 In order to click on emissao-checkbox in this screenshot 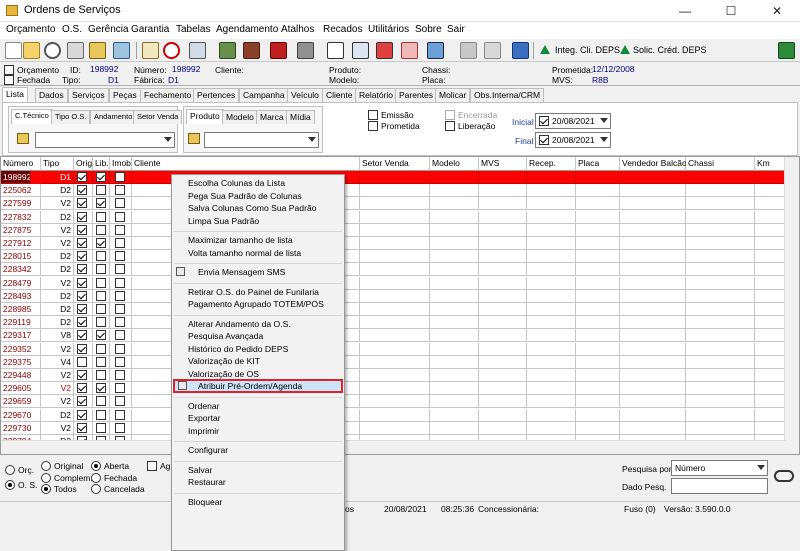, I will do `click(373, 115)`.